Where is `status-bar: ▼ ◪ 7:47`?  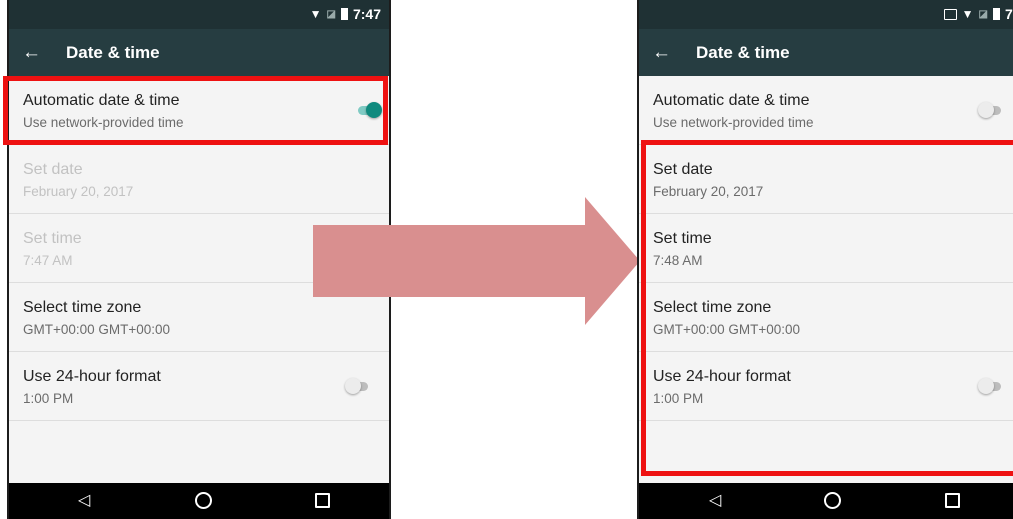 status-bar: ▼ ◪ 7:47 is located at coordinates (199, 14).